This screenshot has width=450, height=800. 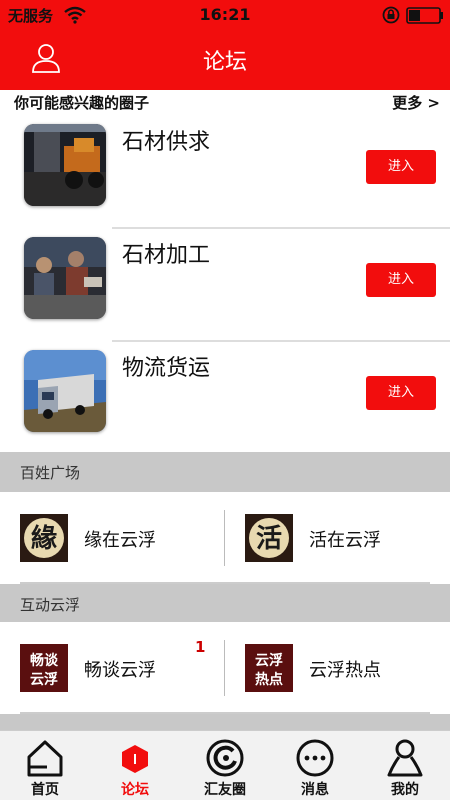 What do you see at coordinates (405, 790) in the screenshot?
I see `tab-label: 我的` at bounding box center [405, 790].